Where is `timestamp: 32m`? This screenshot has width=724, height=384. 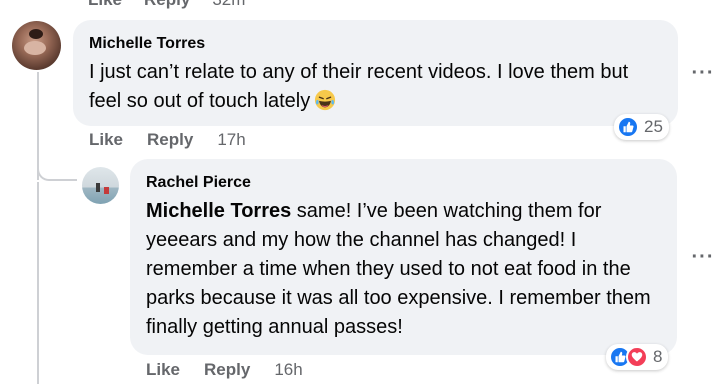
timestamp: 32m is located at coordinates (228, 5).